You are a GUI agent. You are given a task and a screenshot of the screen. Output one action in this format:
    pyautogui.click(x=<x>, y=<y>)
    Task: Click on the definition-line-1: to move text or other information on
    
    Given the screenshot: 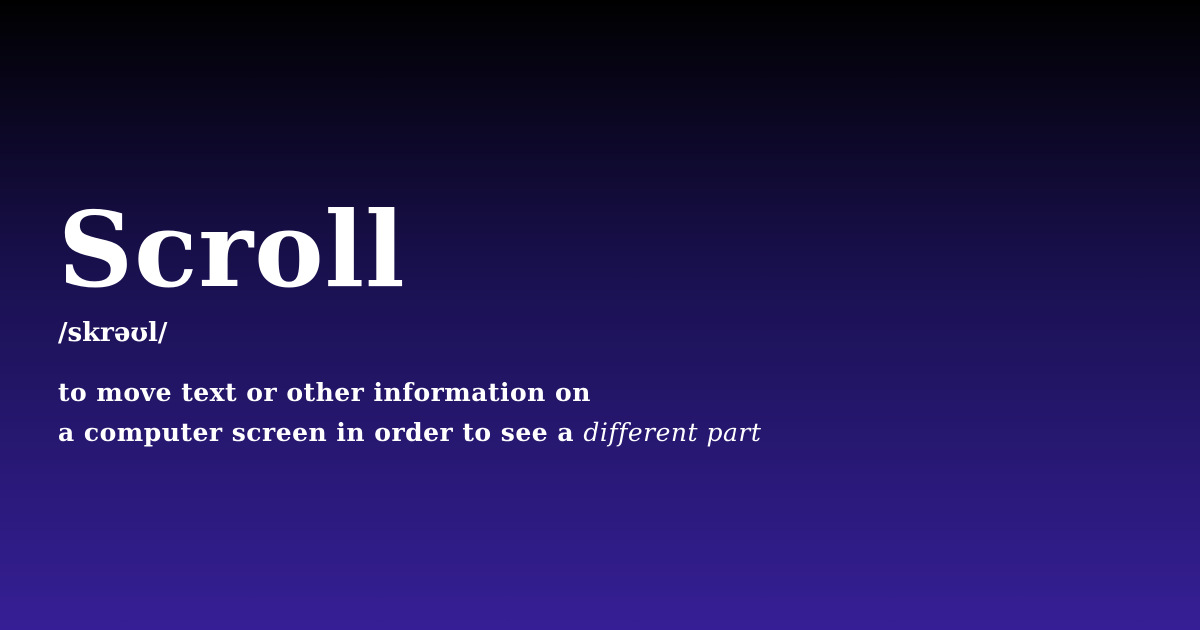 What is the action you would take?
    pyautogui.click(x=324, y=392)
    